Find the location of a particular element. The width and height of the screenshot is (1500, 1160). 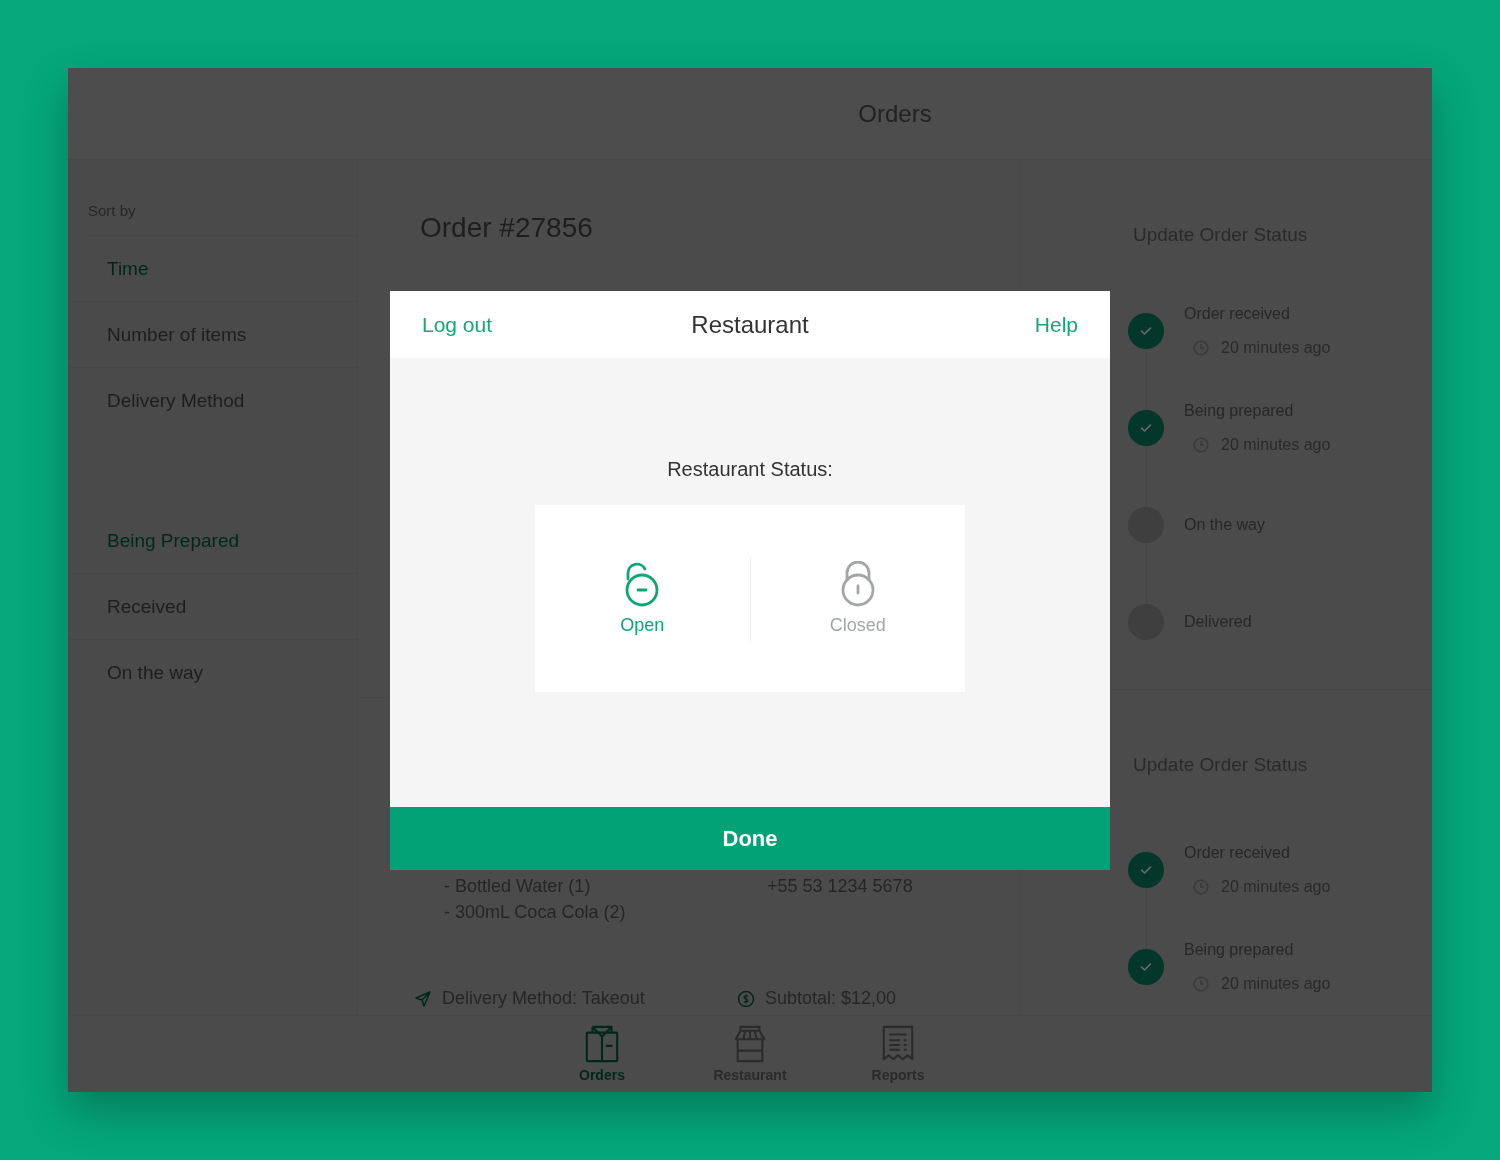

padlock-icon is located at coordinates (857, 584).